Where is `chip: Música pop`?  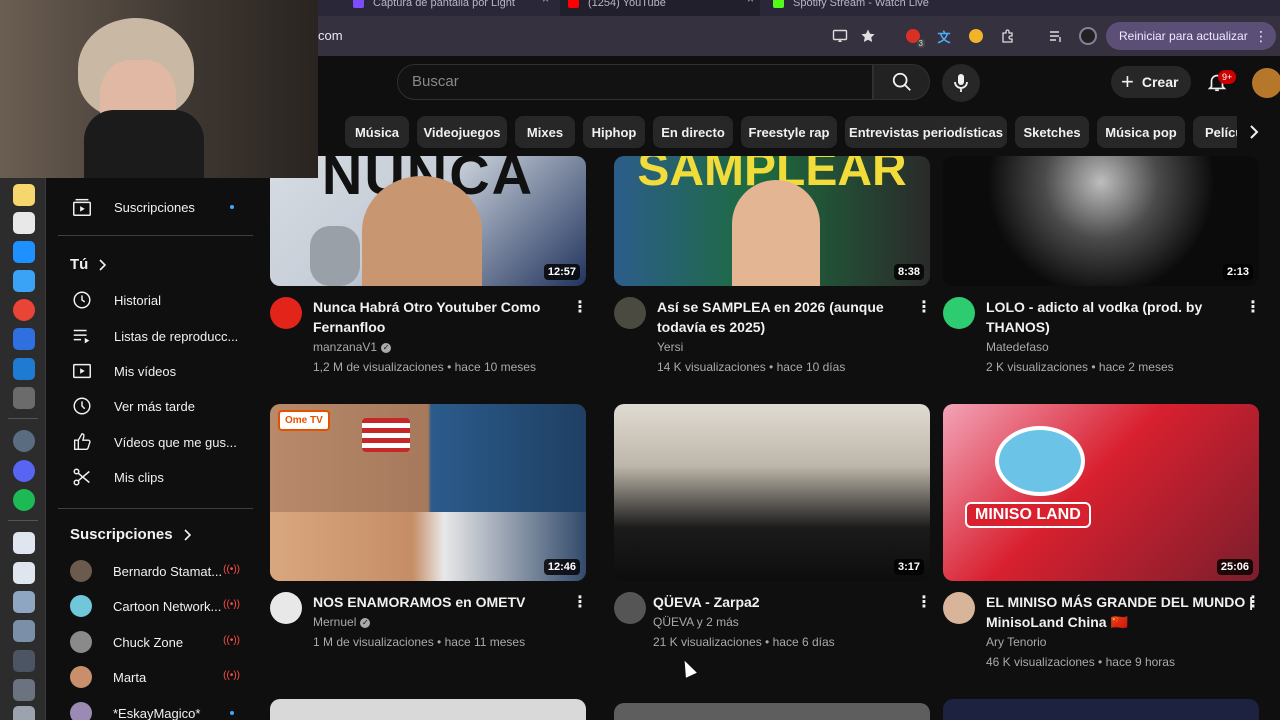 chip: Música pop is located at coordinates (1141, 132).